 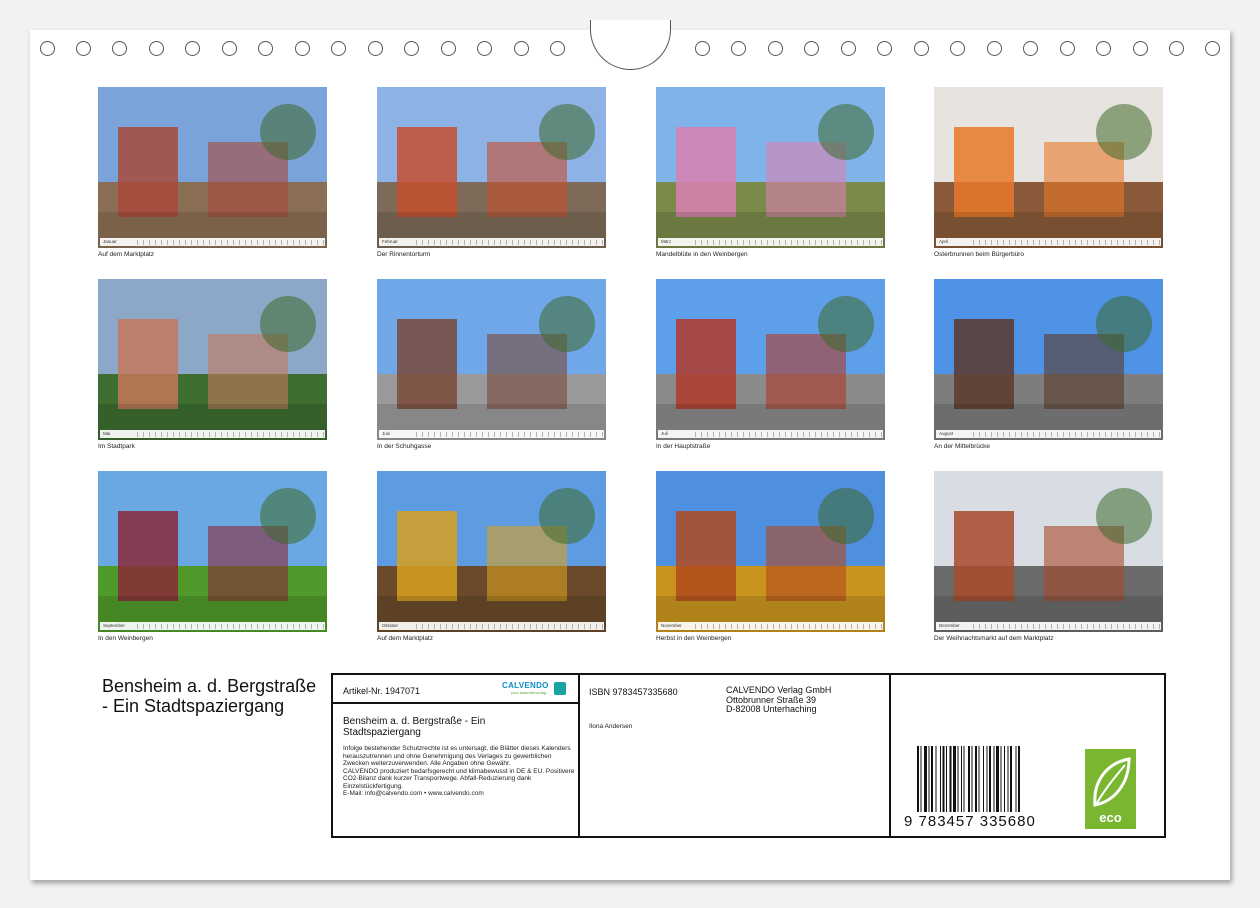 I want to click on calendar-strip: April, so click(x=1048, y=242).